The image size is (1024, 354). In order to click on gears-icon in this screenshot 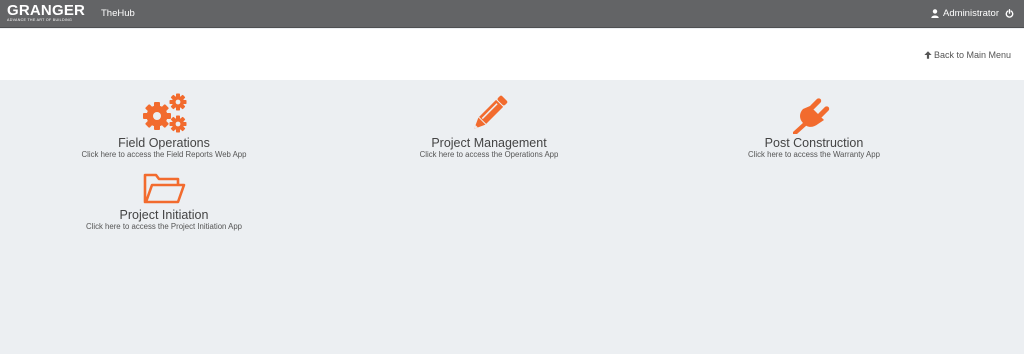, I will do `click(165, 113)`.